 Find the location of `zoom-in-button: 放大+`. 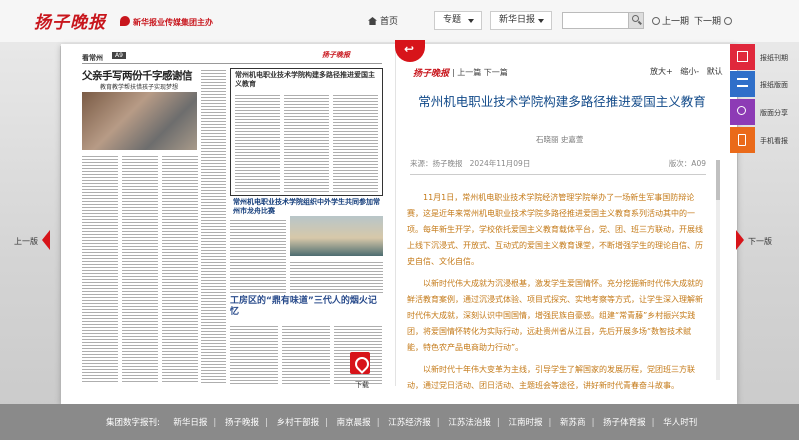

zoom-in-button: 放大+ is located at coordinates (661, 71).